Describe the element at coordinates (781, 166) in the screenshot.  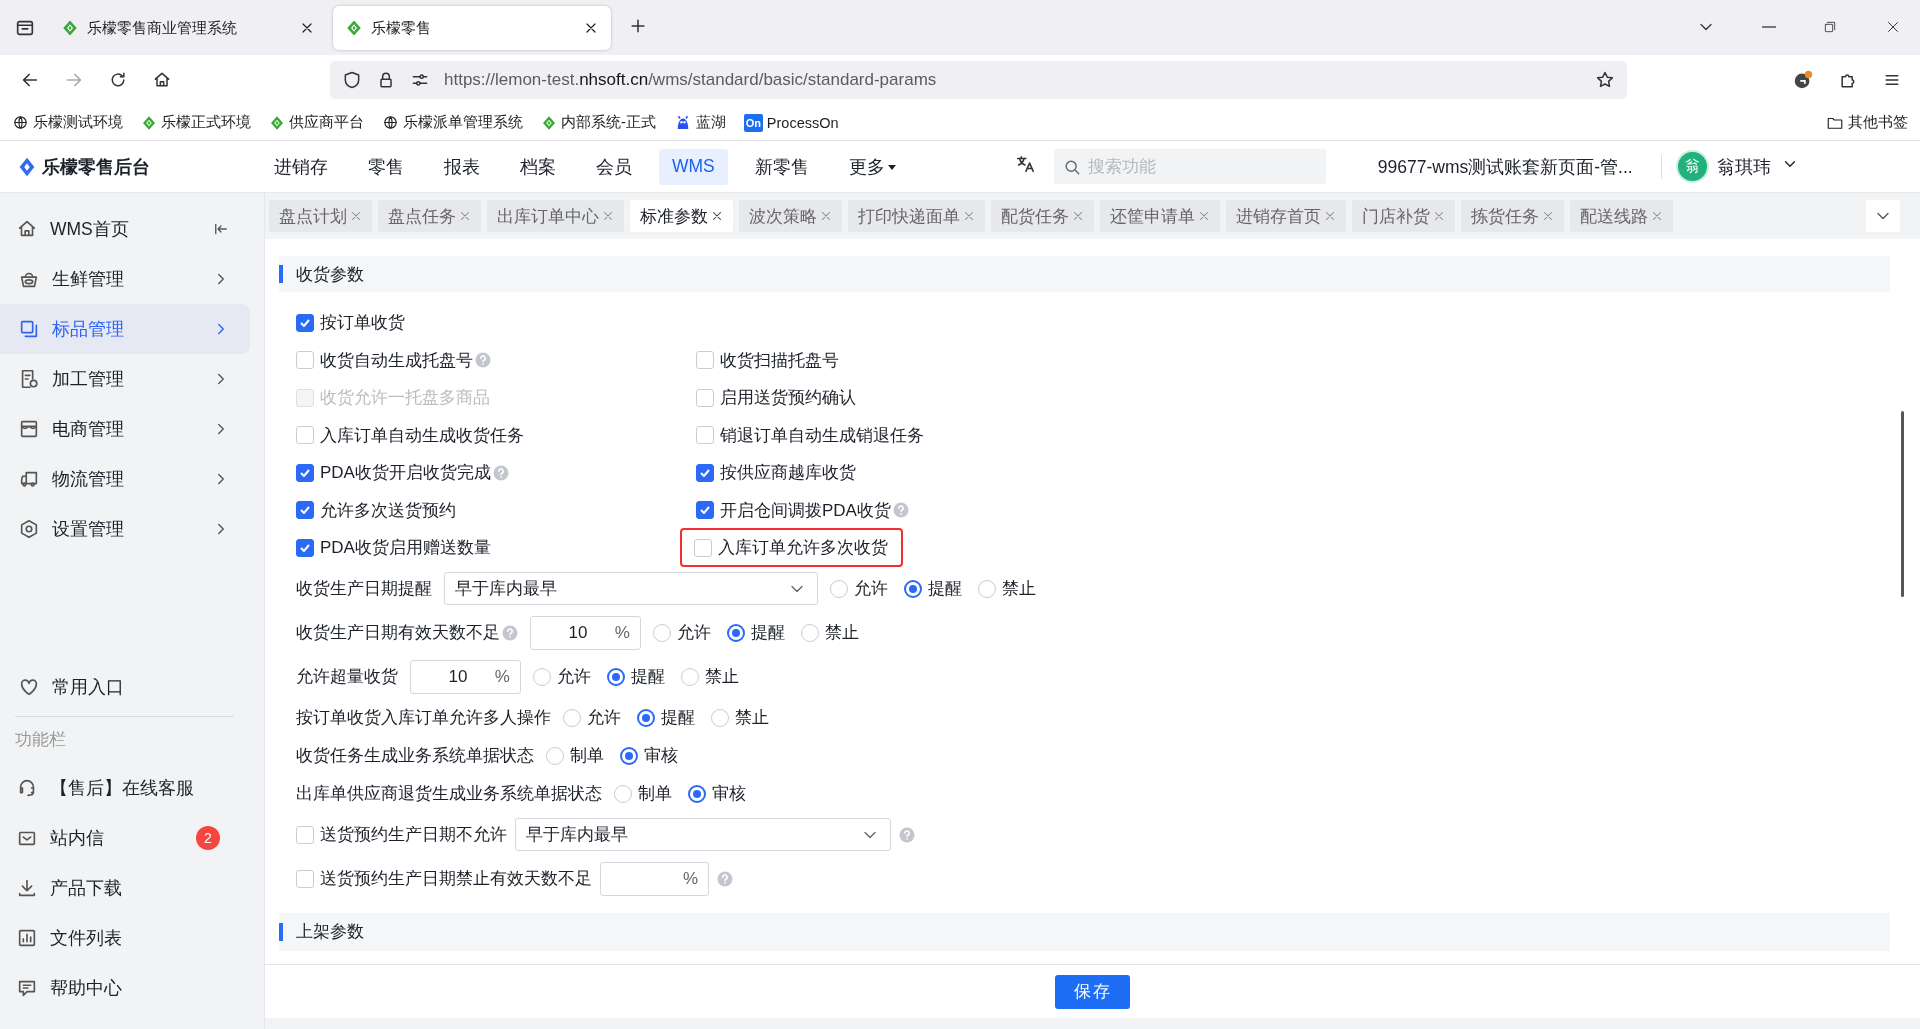
I see `nav-tab: 新零售` at that location.